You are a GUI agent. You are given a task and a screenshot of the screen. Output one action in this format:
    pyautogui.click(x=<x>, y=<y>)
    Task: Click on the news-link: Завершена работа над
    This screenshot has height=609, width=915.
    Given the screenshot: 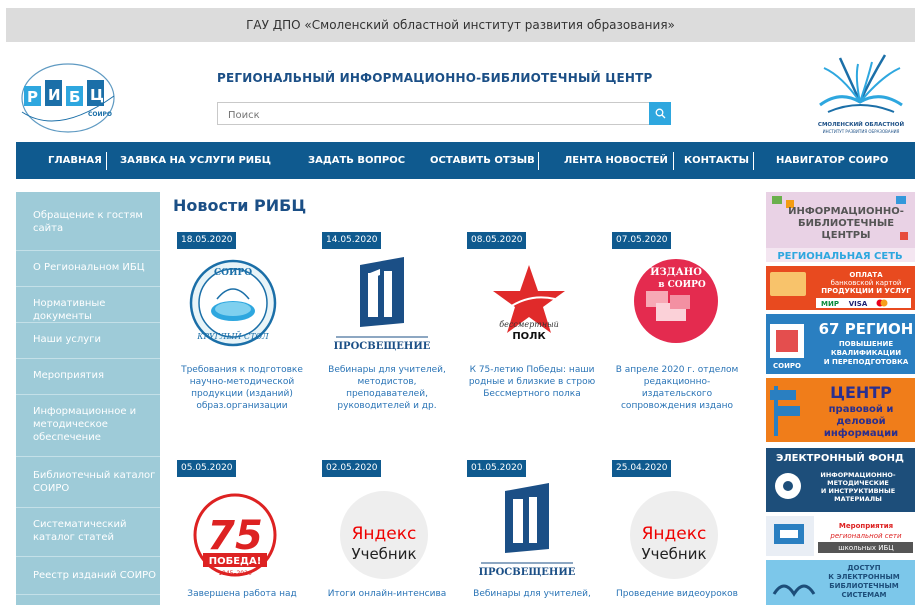 What is the action you would take?
    pyautogui.click(x=242, y=594)
    